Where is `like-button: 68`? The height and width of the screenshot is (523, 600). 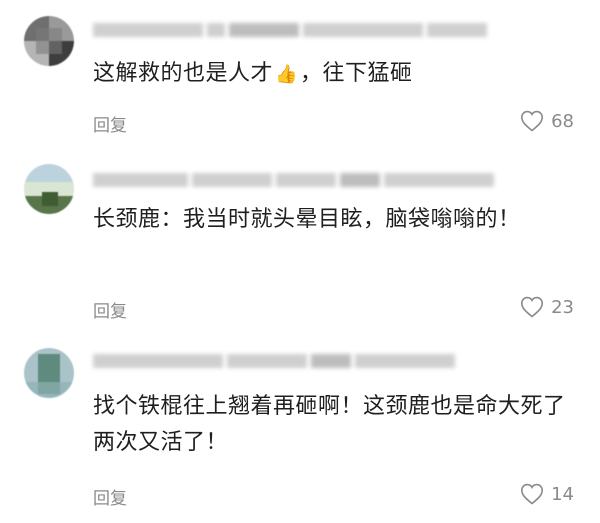 like-button: 68 is located at coordinates (547, 121).